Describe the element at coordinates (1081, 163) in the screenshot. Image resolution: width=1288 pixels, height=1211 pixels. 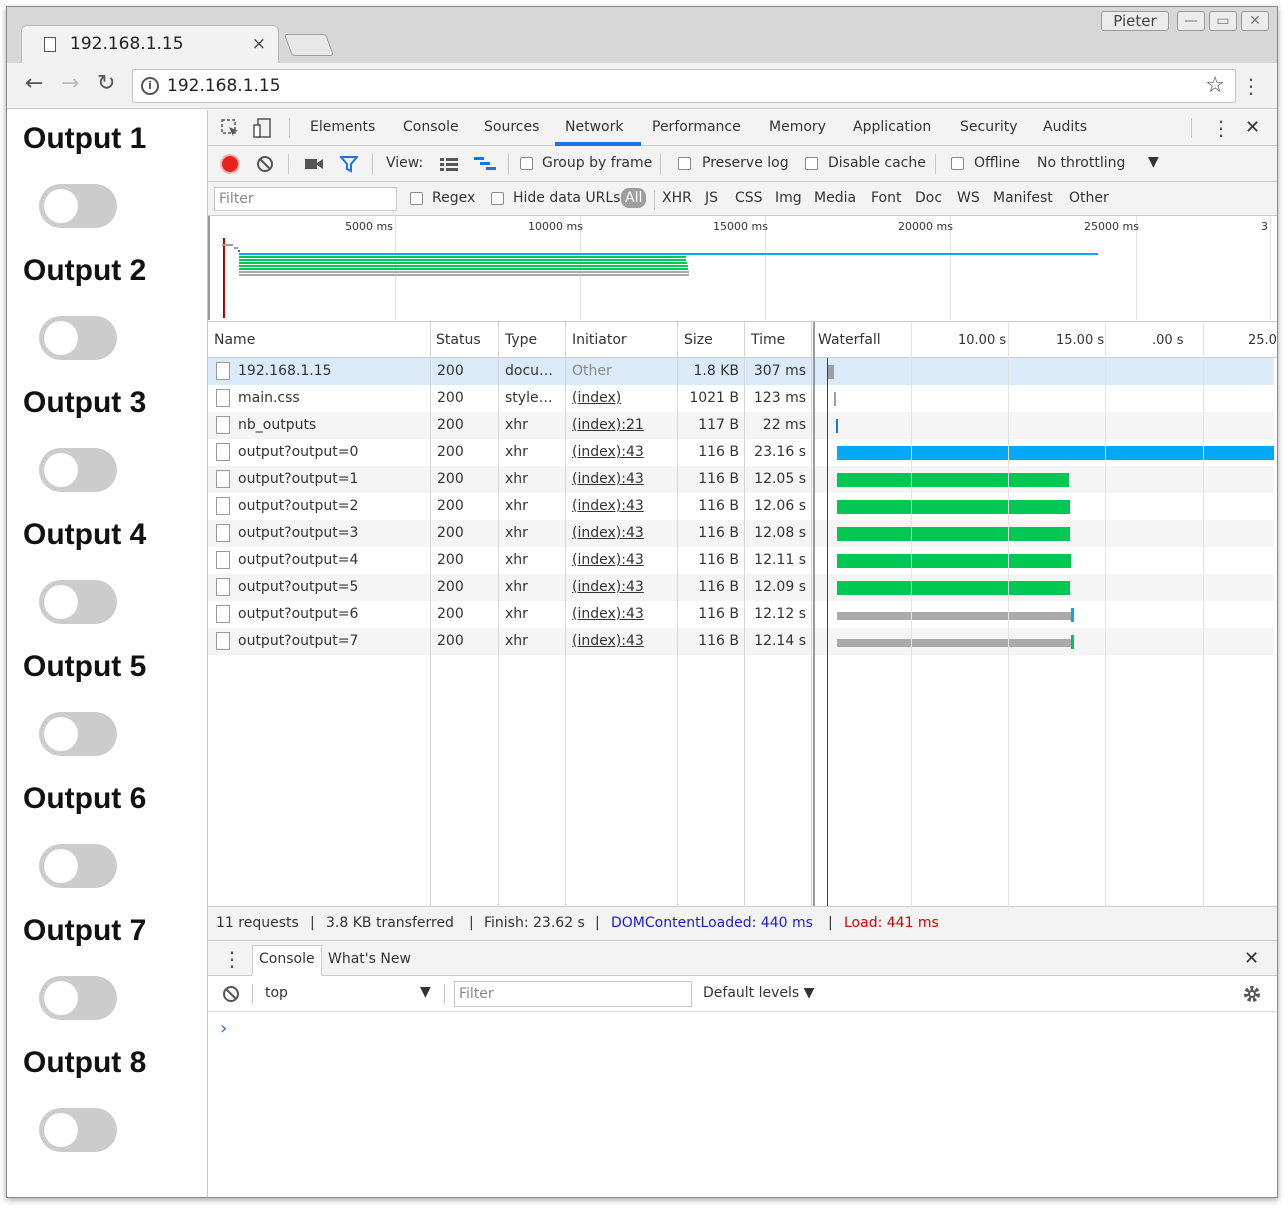
I see `throttling-select: No throttling` at that location.